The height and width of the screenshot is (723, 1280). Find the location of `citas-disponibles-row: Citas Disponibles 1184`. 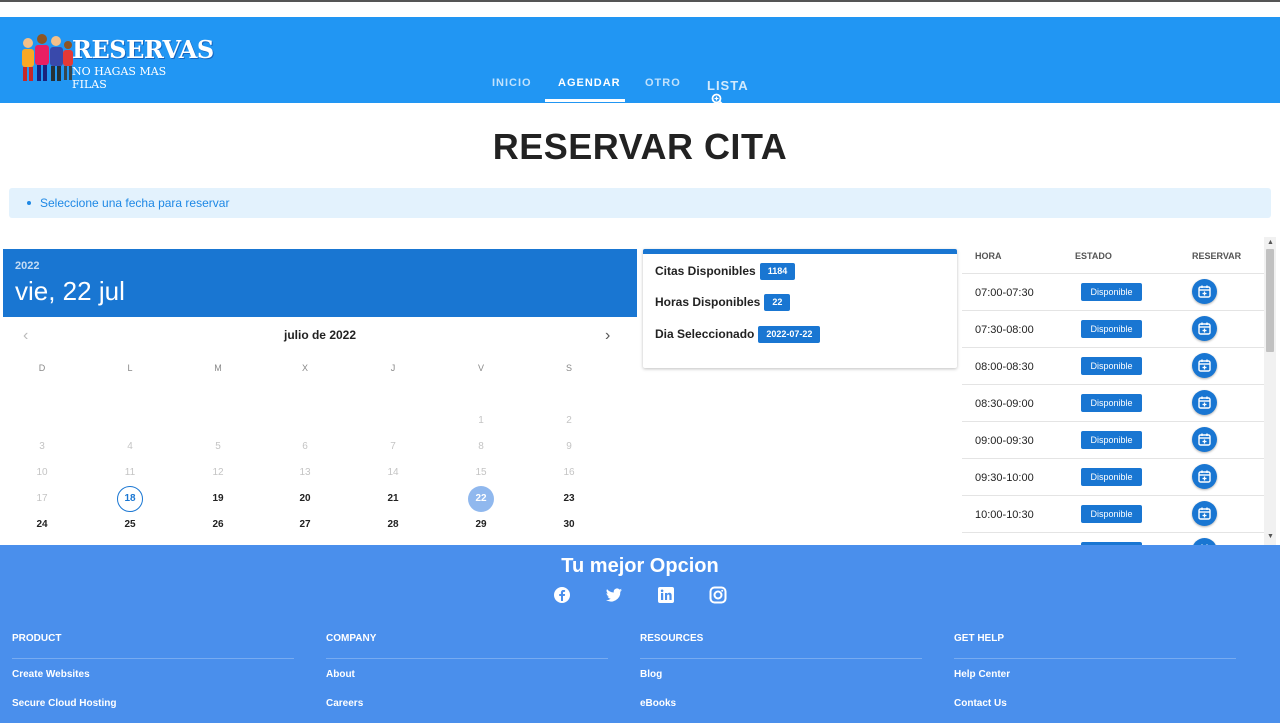

citas-disponibles-row: Citas Disponibles 1184 is located at coordinates (725, 271).